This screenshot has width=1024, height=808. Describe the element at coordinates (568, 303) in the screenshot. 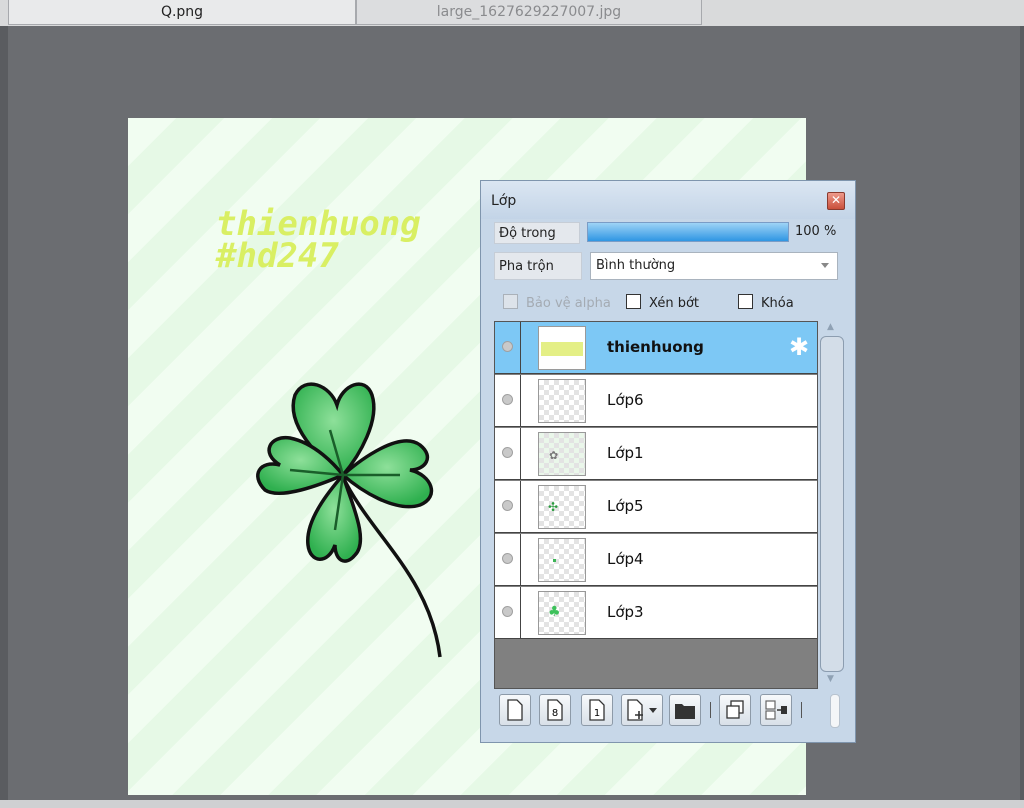

I see `protect-alpha-label: Bảo vệ alpha` at that location.